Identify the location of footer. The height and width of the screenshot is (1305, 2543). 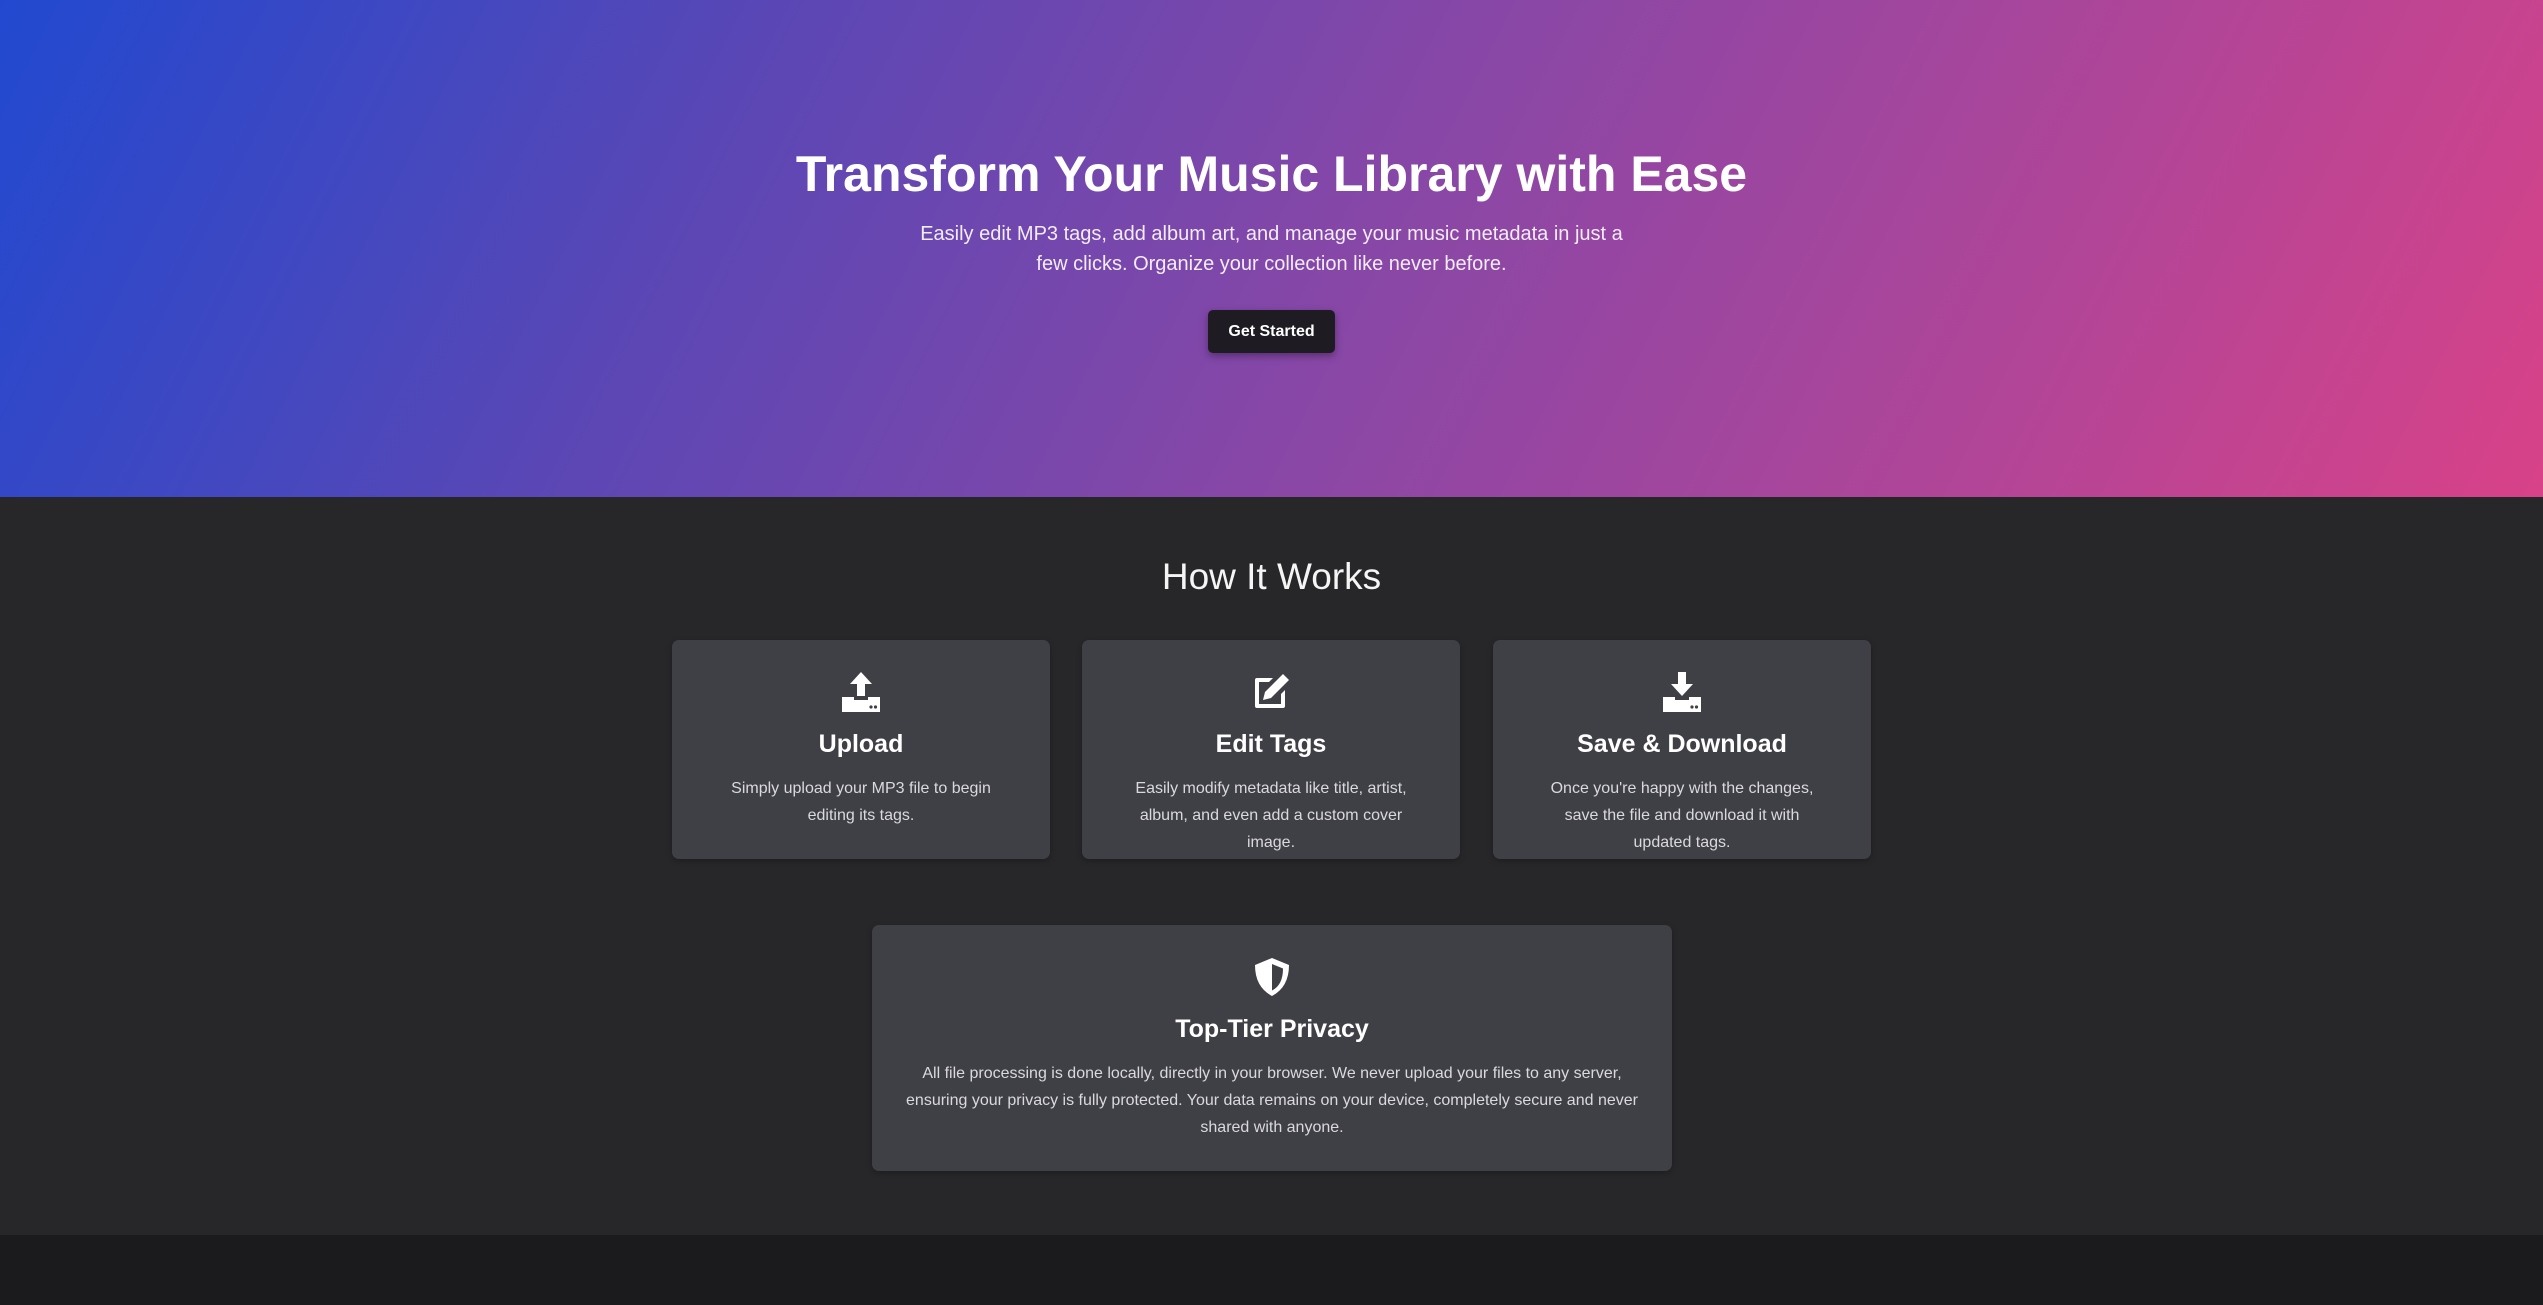
(1271, 1270).